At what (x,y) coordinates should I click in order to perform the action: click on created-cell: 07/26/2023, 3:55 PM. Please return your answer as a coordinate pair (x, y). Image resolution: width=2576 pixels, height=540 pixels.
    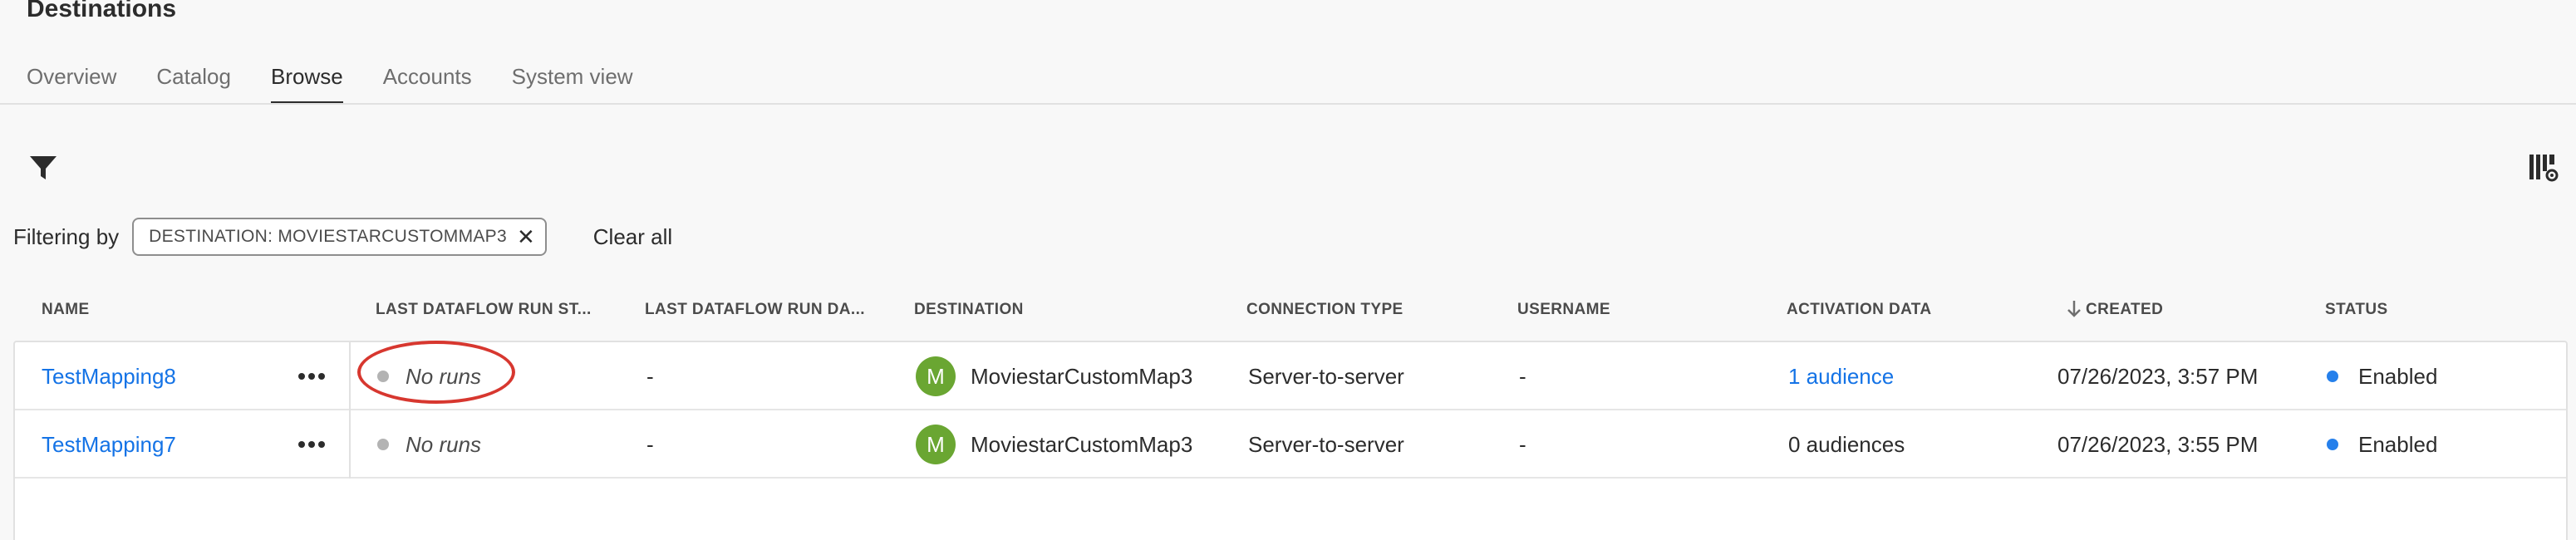
    Looking at the image, I should click on (2158, 444).